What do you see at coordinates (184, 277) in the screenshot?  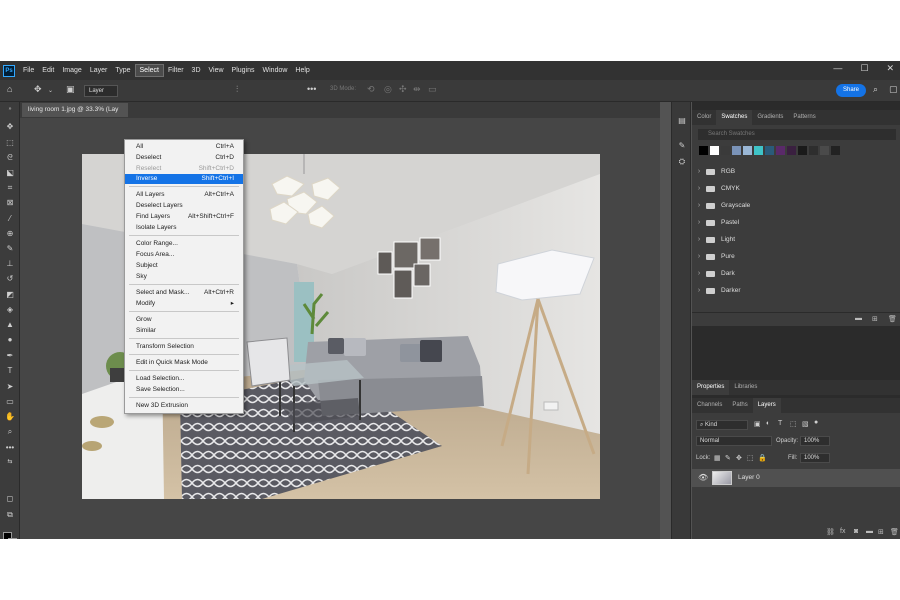 I see `menu-item-sky: Sky` at bounding box center [184, 277].